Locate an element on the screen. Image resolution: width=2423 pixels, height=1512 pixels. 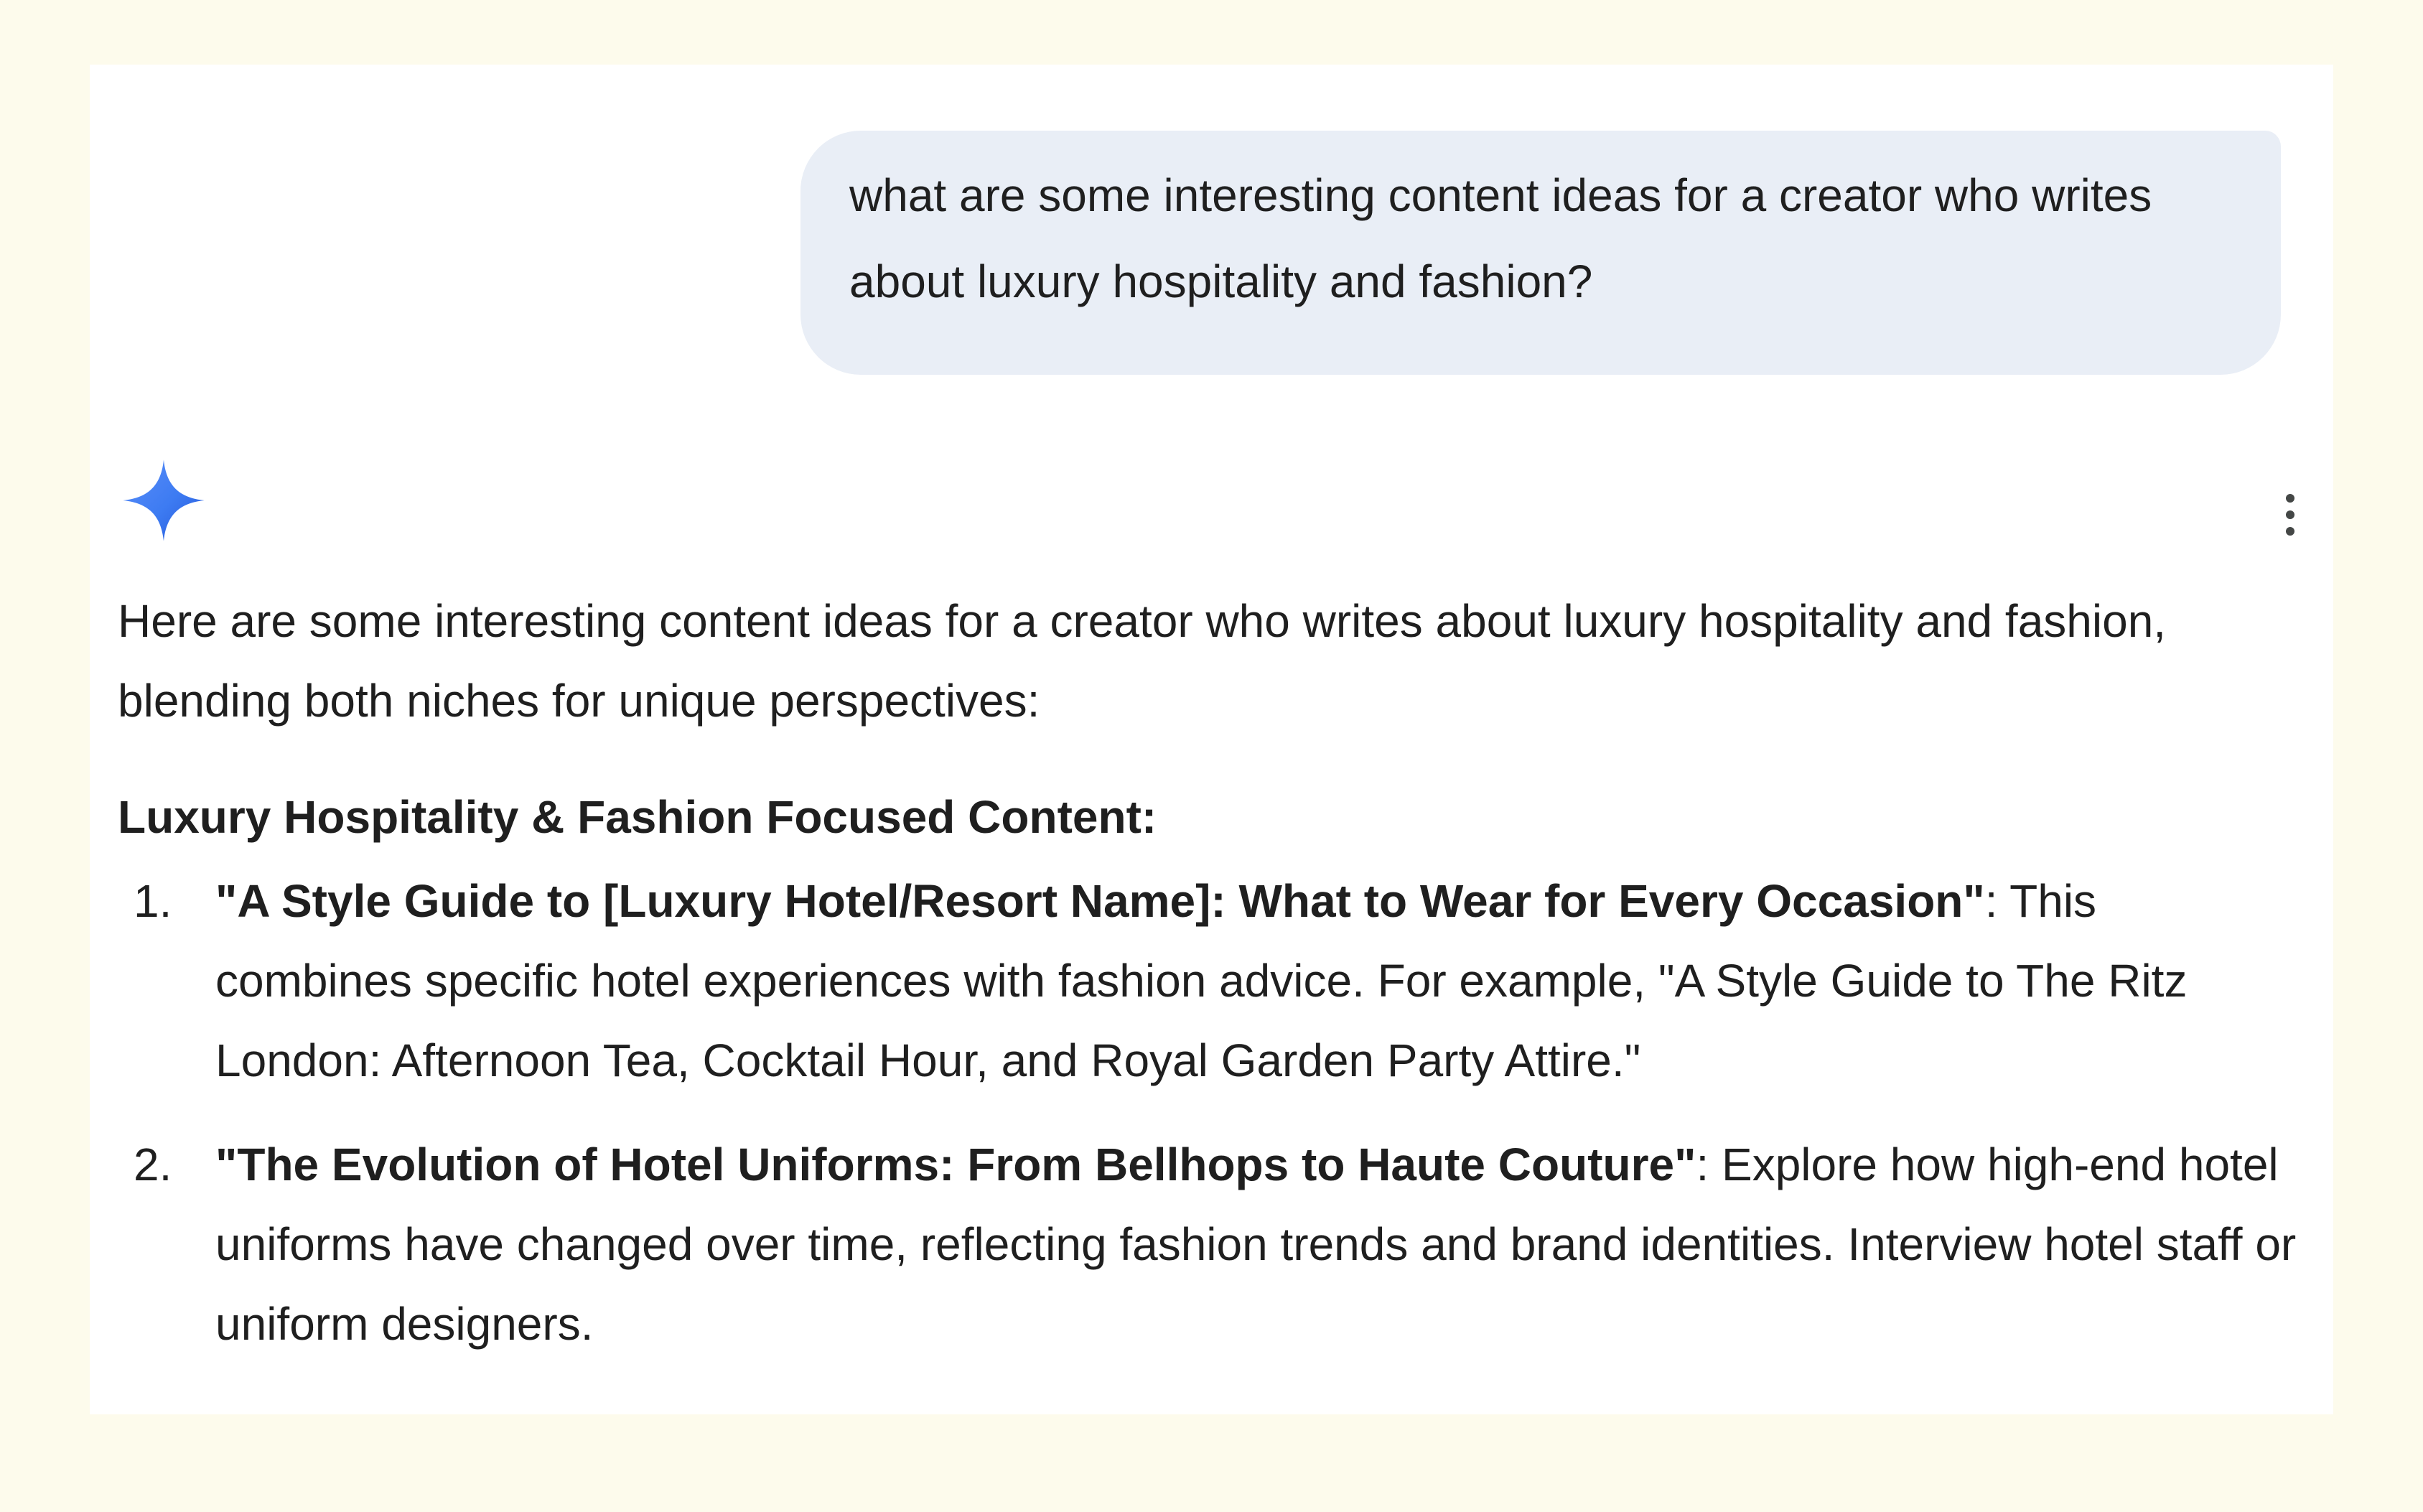
list-item-number: 1. is located at coordinates (153, 901).